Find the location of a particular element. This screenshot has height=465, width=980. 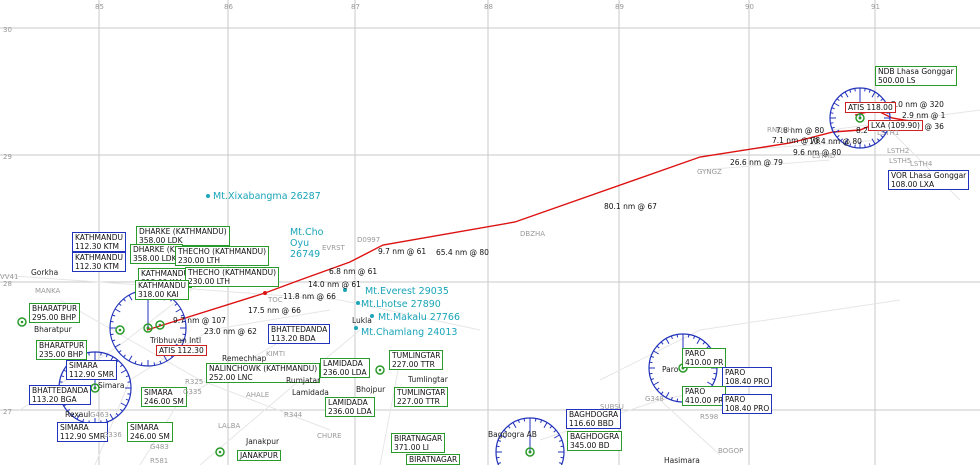

fix-label: LSTH2 is located at coordinates (898, 151).